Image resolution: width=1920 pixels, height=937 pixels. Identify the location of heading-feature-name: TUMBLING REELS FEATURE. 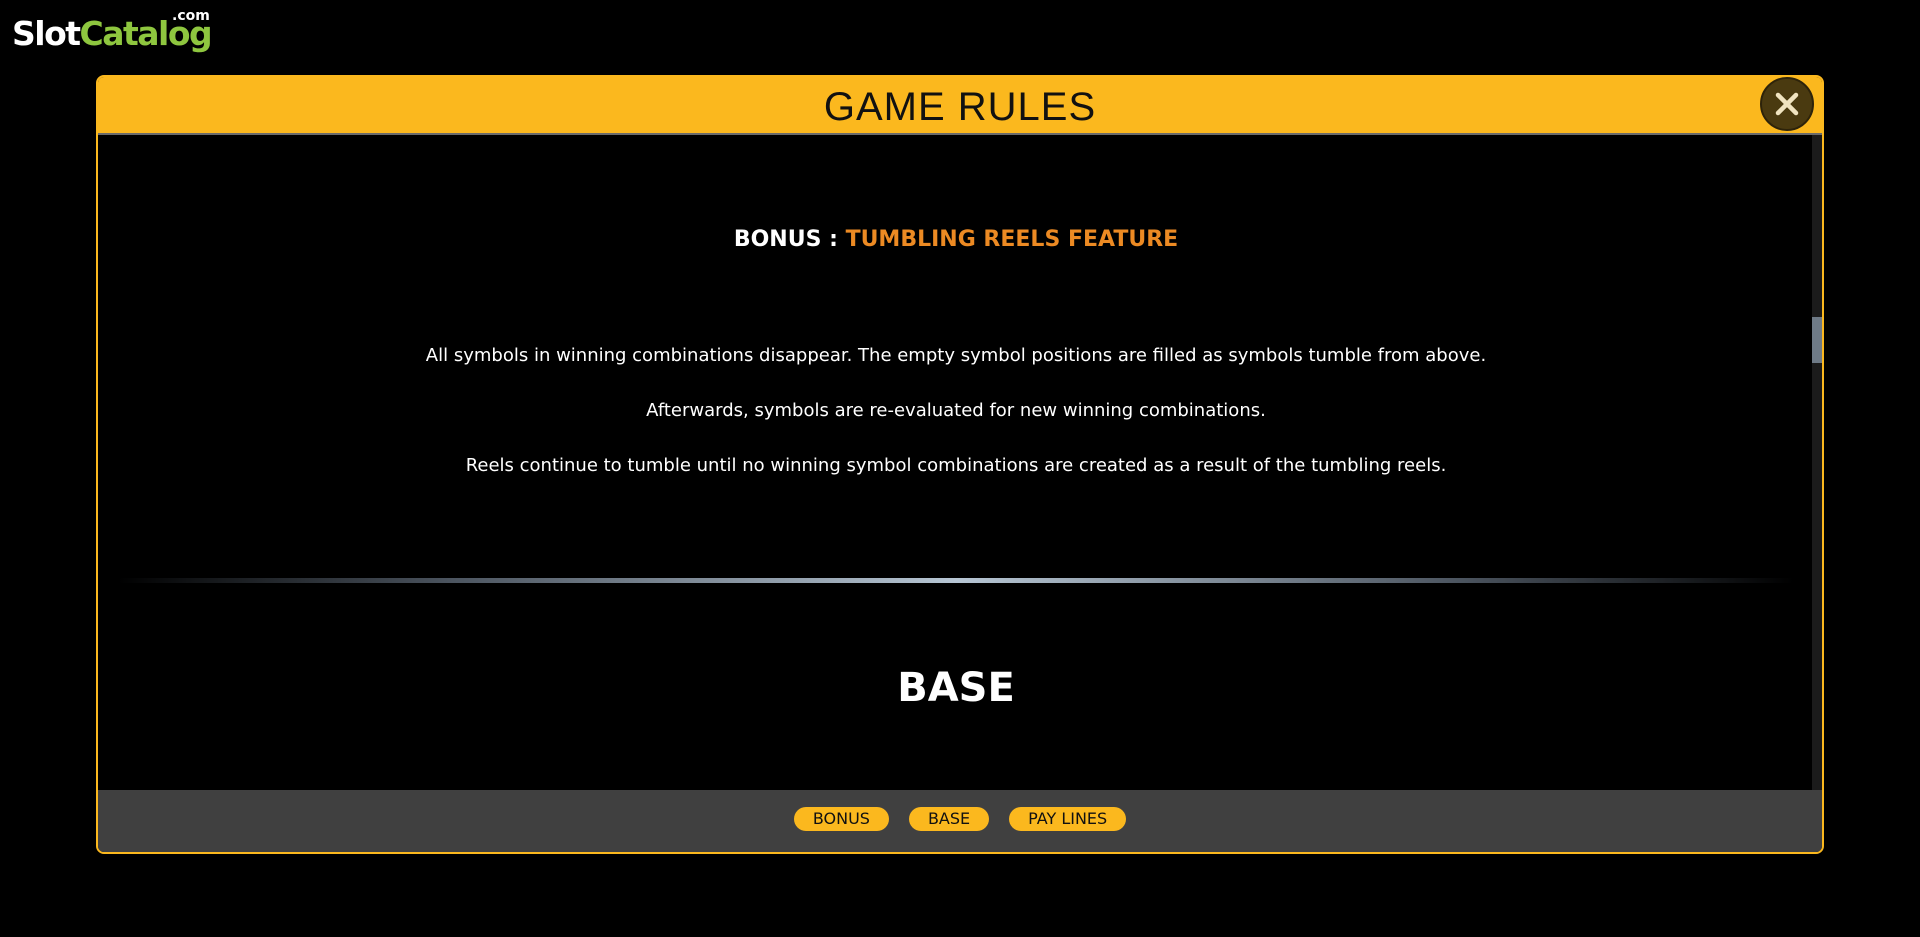
(1012, 239).